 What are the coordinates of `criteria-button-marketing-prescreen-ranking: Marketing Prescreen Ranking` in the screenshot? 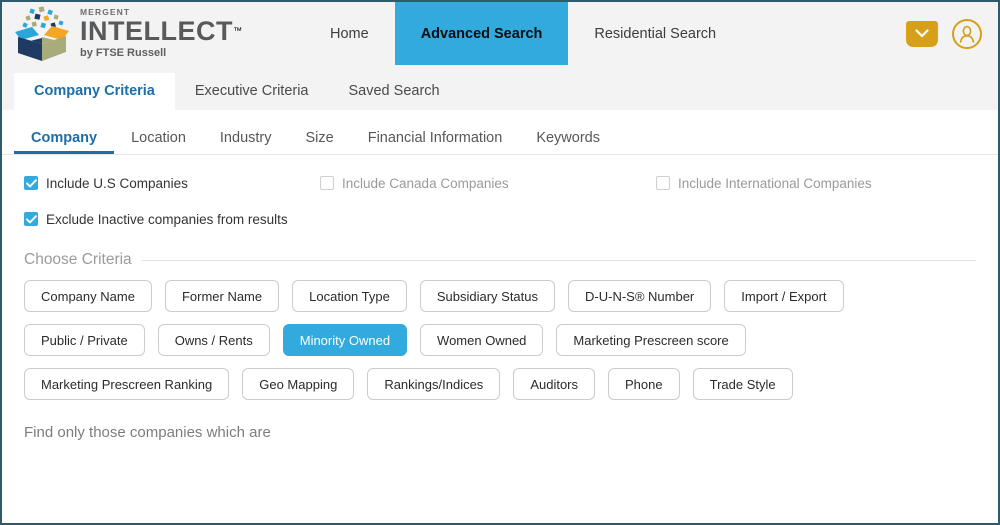 It's located at (127, 384).